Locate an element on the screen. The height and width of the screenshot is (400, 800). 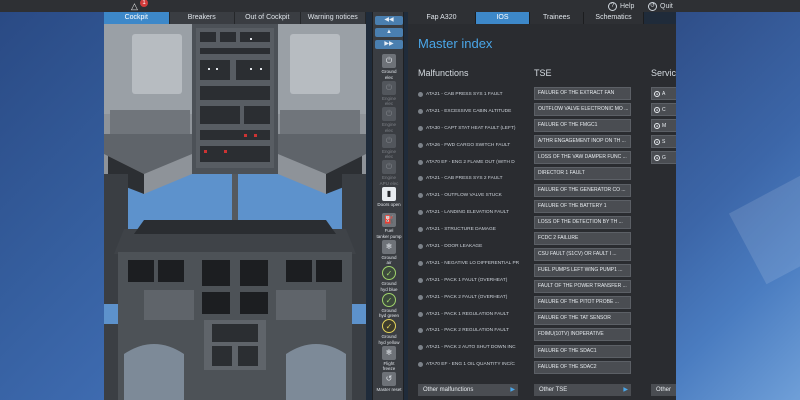
malfunction-item: ATA21 - NEGATIVE LO DIFFERENTIAL PR is located at coordinates (472, 263).